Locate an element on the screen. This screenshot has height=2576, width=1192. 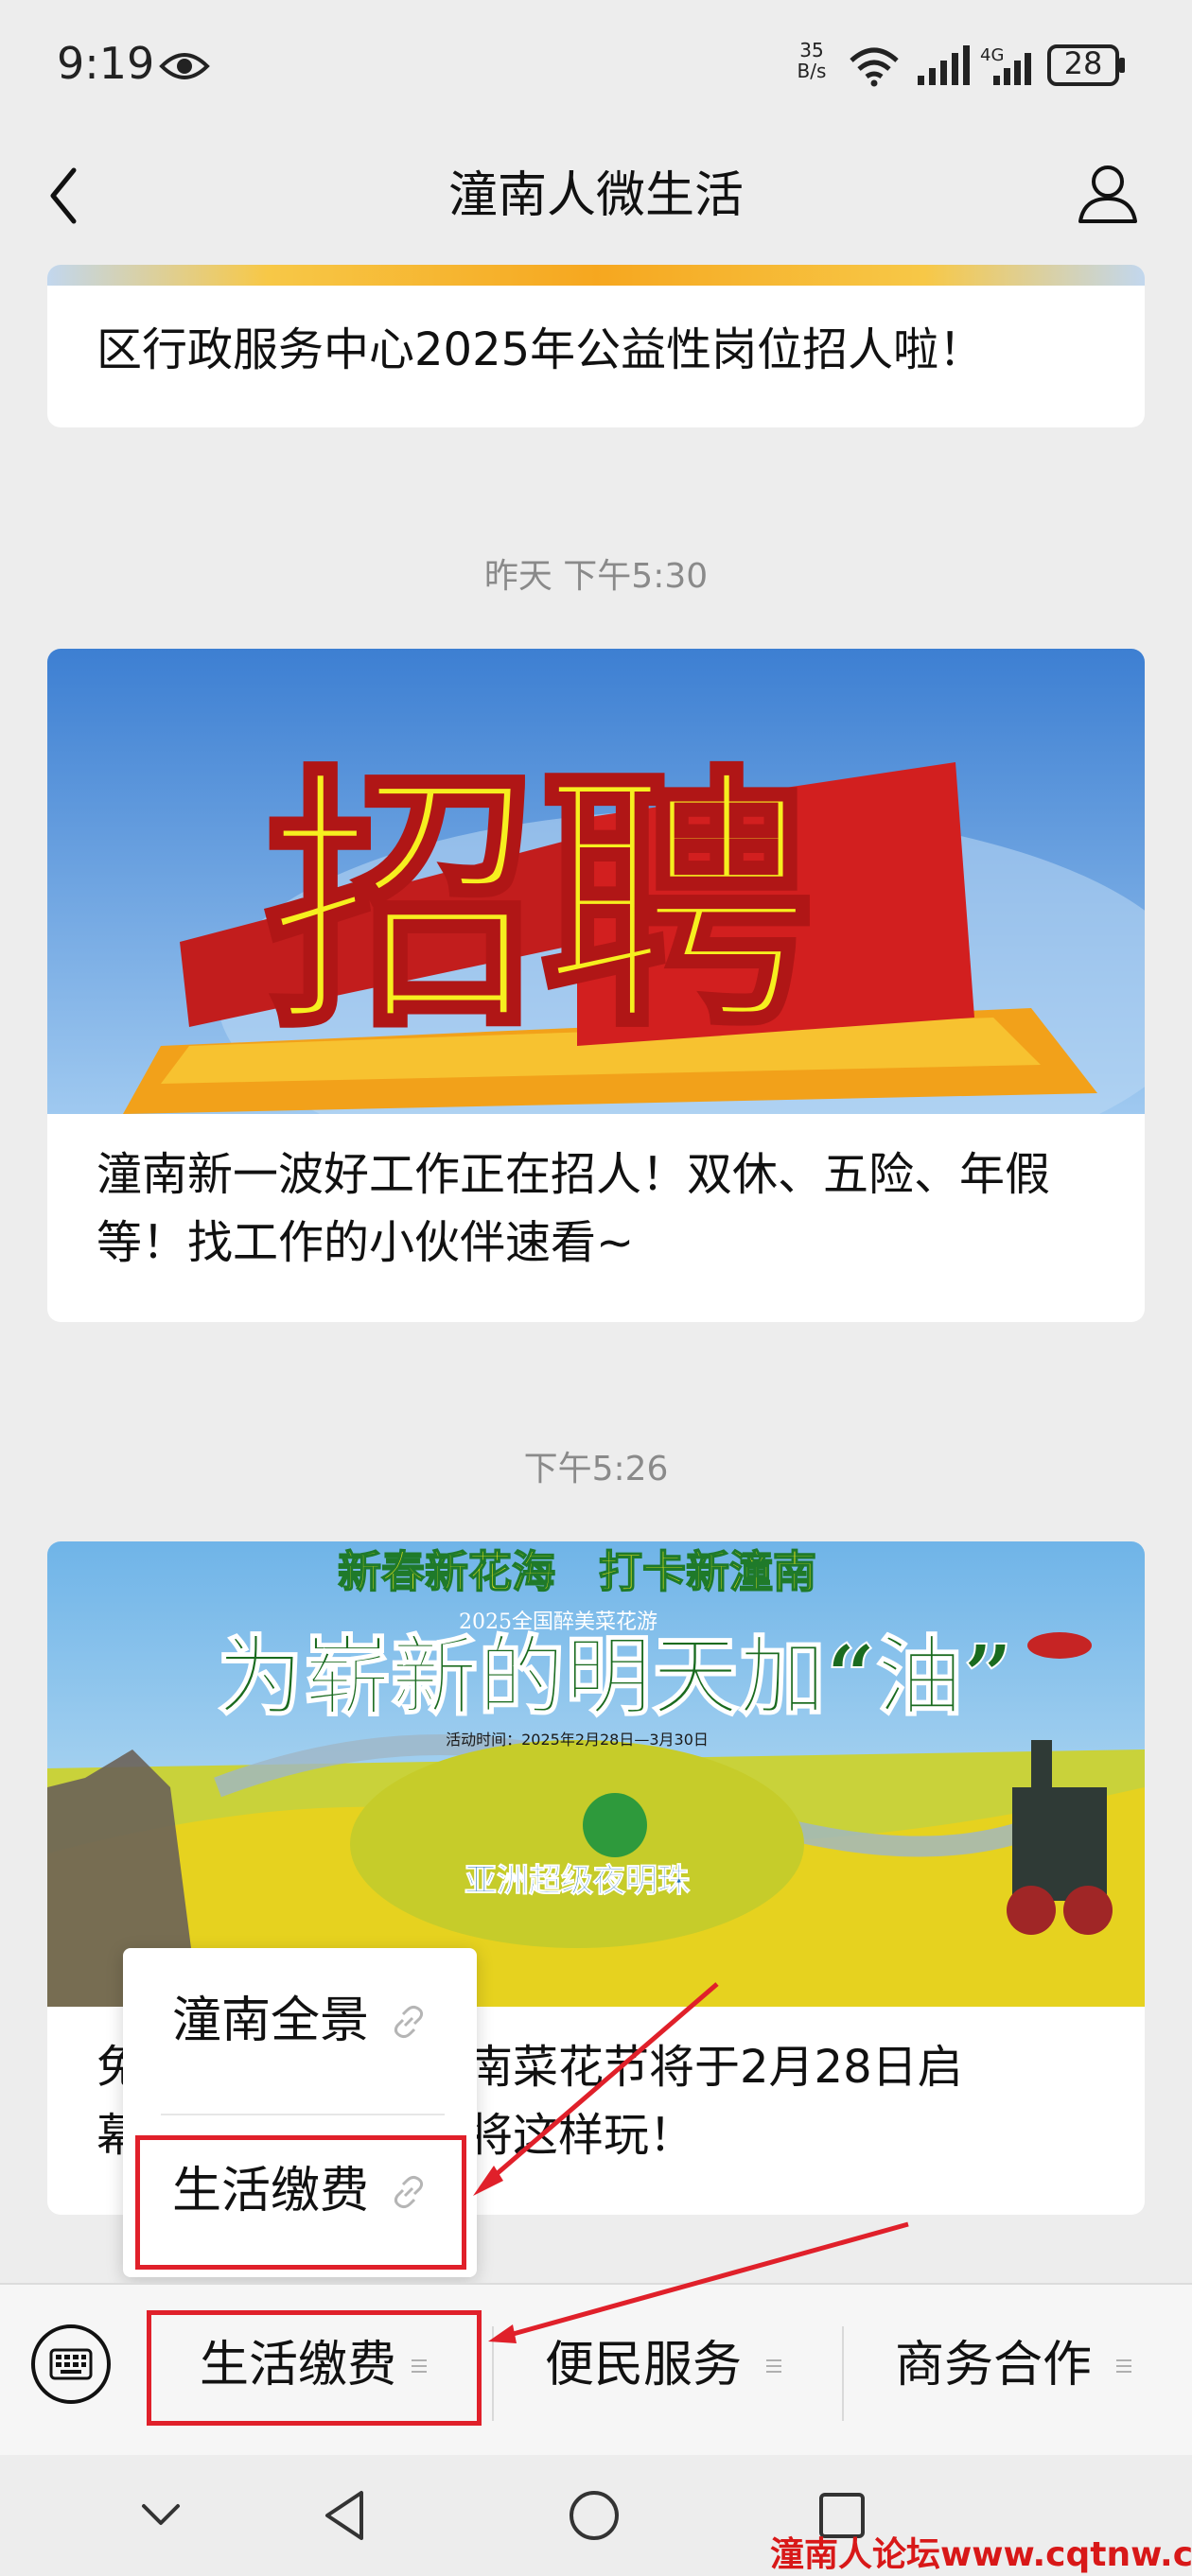
net-speed-unit: B/s is located at coordinates (812, 71).